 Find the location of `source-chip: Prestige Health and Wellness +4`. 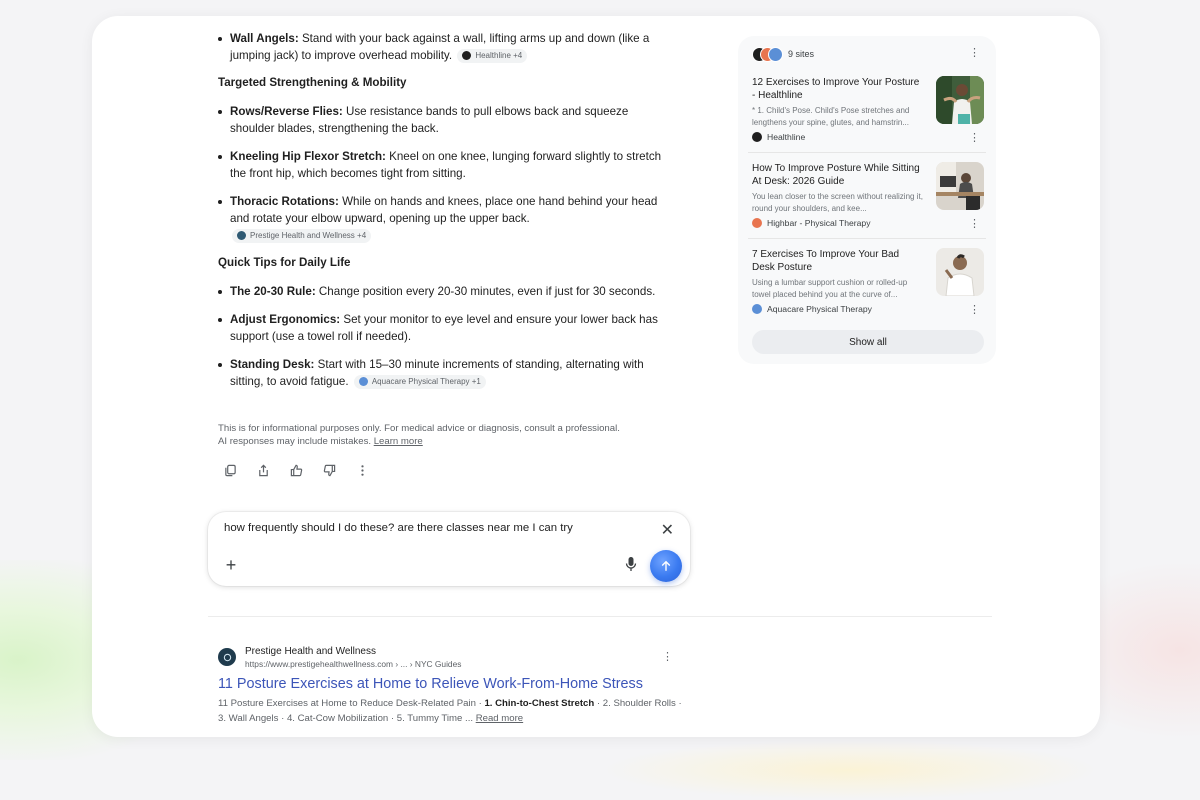

source-chip: Prestige Health and Wellness +4 is located at coordinates (302, 235).